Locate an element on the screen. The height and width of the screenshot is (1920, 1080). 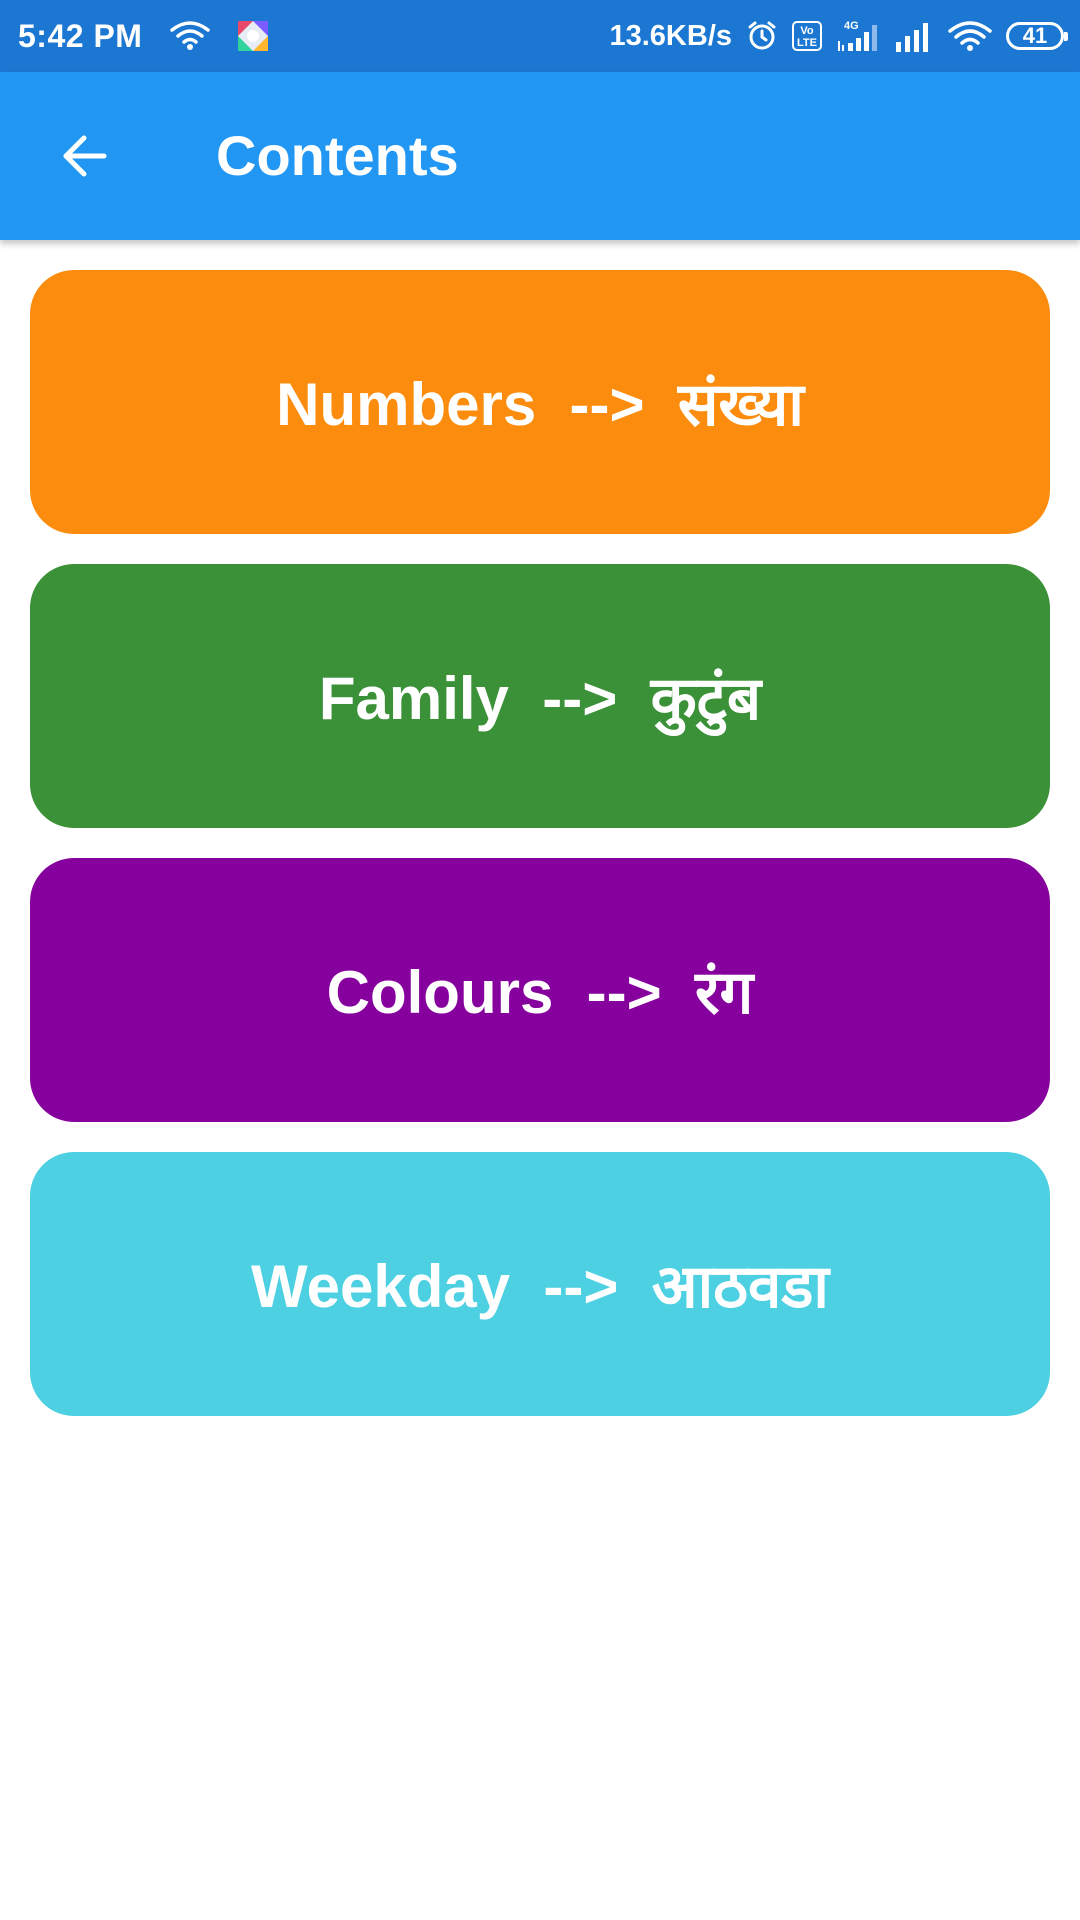
volte-icon: Vo LTE is located at coordinates (807, 36).